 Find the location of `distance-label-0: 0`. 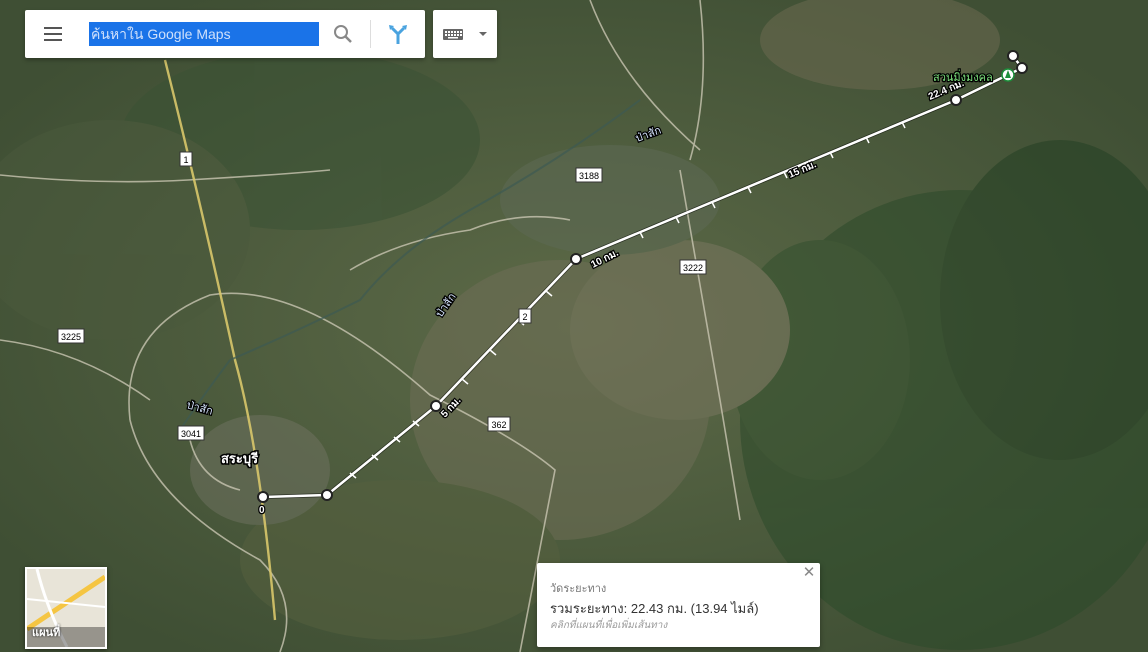

distance-label-0: 0 is located at coordinates (262, 510).